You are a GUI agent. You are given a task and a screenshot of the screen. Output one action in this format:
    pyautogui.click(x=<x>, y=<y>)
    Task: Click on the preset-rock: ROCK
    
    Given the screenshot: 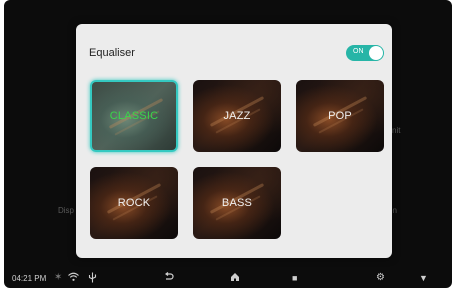 What is the action you would take?
    pyautogui.click(x=134, y=203)
    